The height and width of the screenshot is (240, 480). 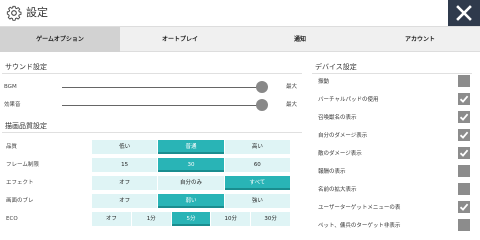 What do you see at coordinates (340, 154) in the screenshot?
I see `device-label-enemy-damage: 敵のダメージ表示` at bounding box center [340, 154].